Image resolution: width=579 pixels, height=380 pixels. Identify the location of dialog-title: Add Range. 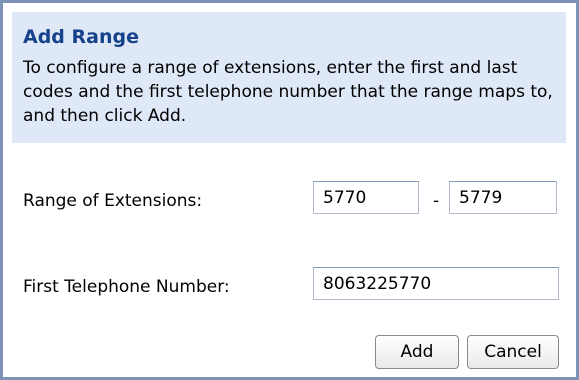
(81, 37).